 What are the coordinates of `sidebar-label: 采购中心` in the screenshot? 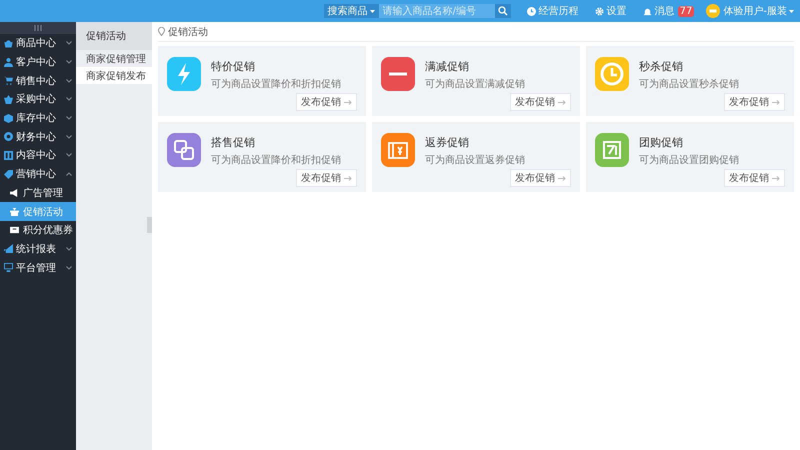 It's located at (36, 99).